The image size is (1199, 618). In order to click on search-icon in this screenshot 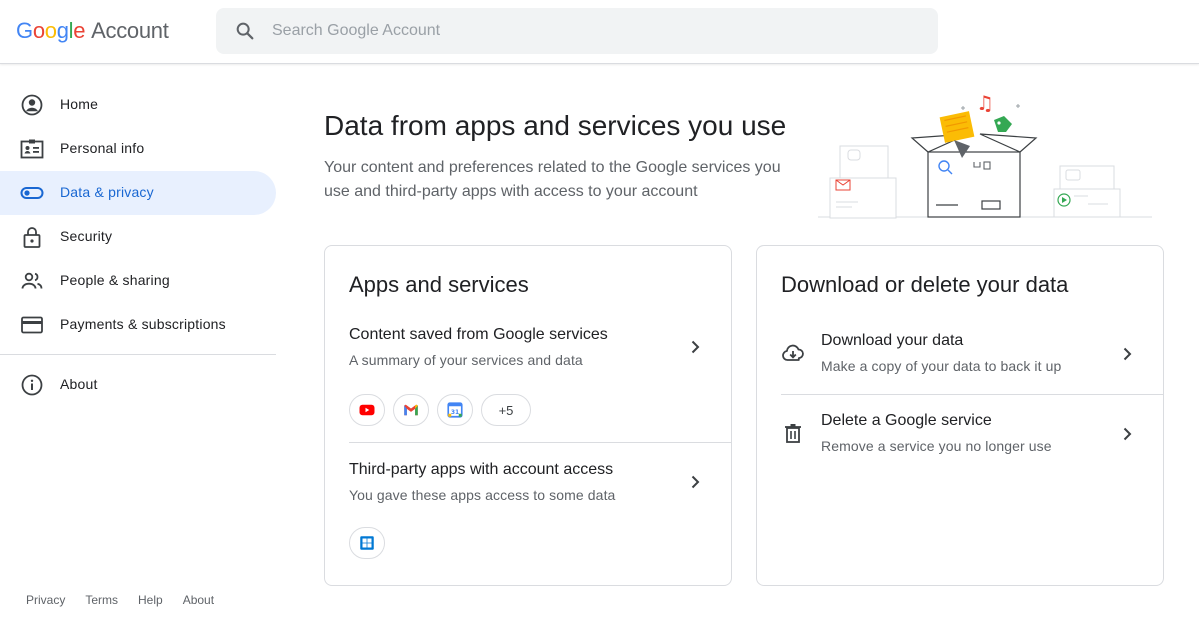, I will do `click(245, 31)`.